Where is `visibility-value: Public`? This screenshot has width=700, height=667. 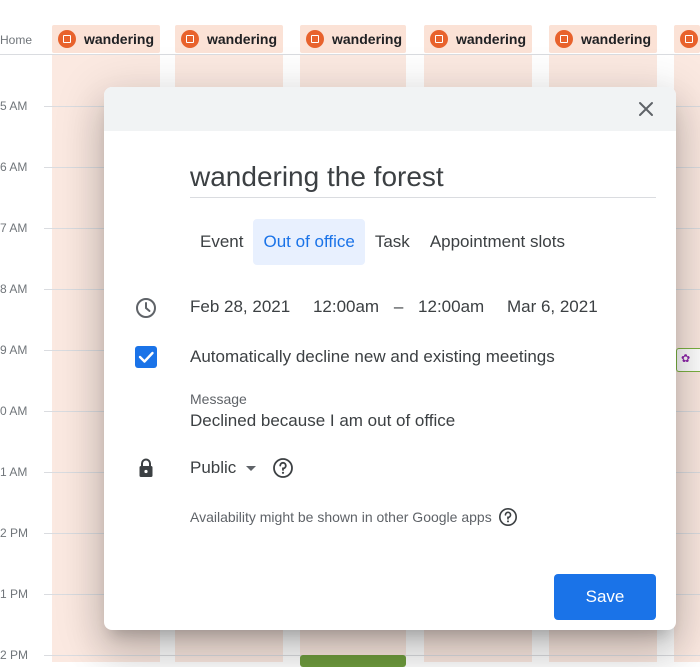 visibility-value: Public is located at coordinates (213, 467).